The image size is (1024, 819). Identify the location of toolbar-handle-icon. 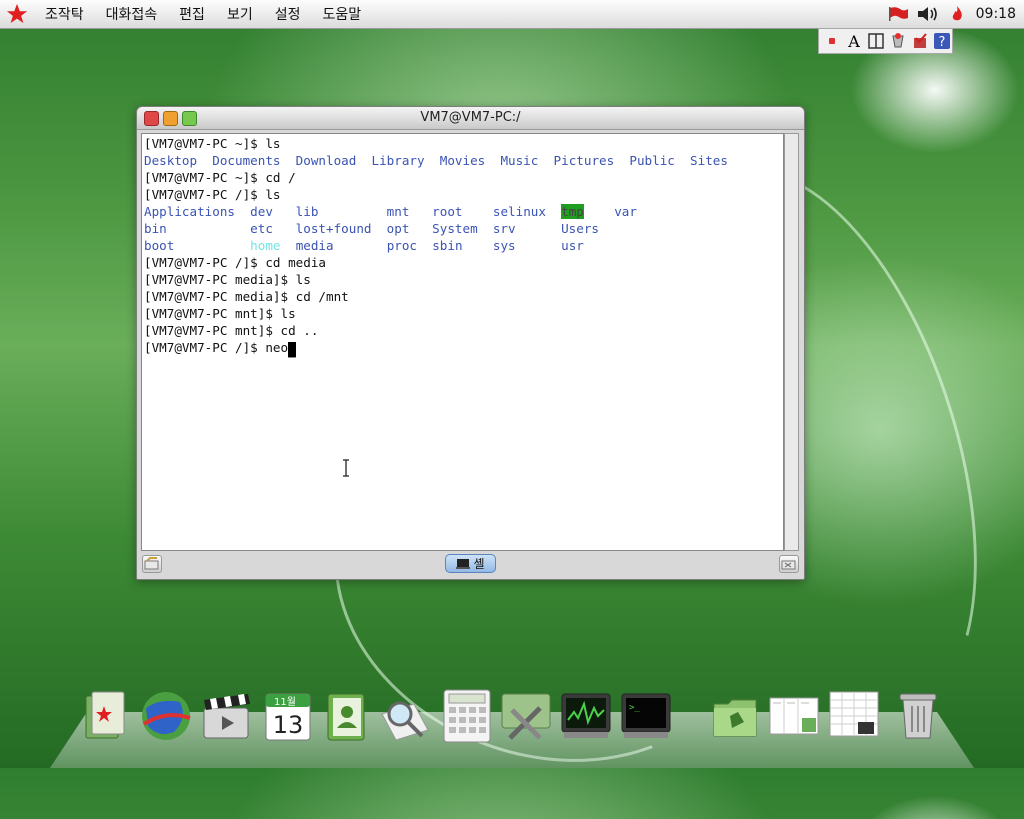
(832, 41).